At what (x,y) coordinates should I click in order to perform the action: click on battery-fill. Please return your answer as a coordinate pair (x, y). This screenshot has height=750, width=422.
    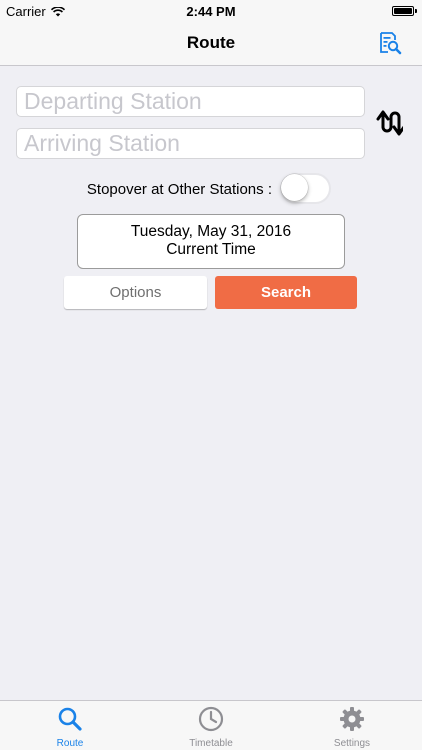
    Looking at the image, I should click on (403, 11).